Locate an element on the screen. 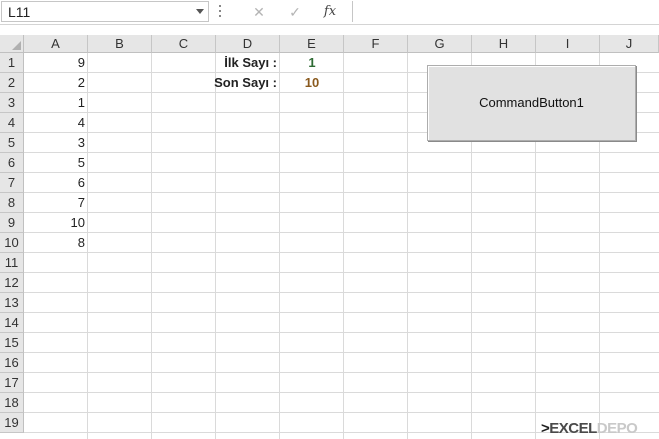  cell-a3: 1 is located at coordinates (56, 103).